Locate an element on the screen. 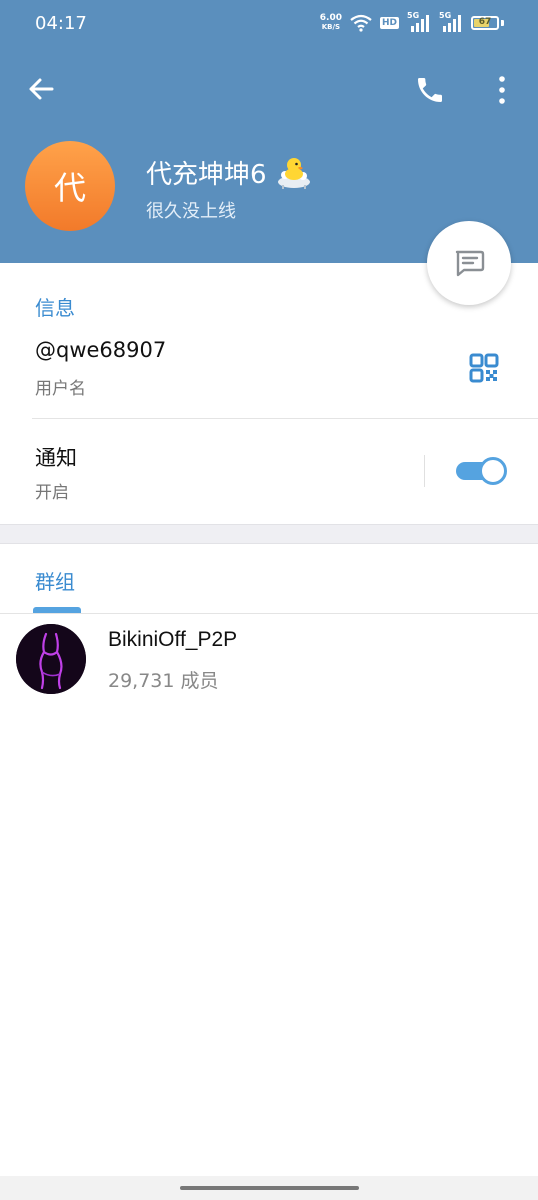 The image size is (538, 1200). signal-sim1-icon: 5G is located at coordinates (419, 21).